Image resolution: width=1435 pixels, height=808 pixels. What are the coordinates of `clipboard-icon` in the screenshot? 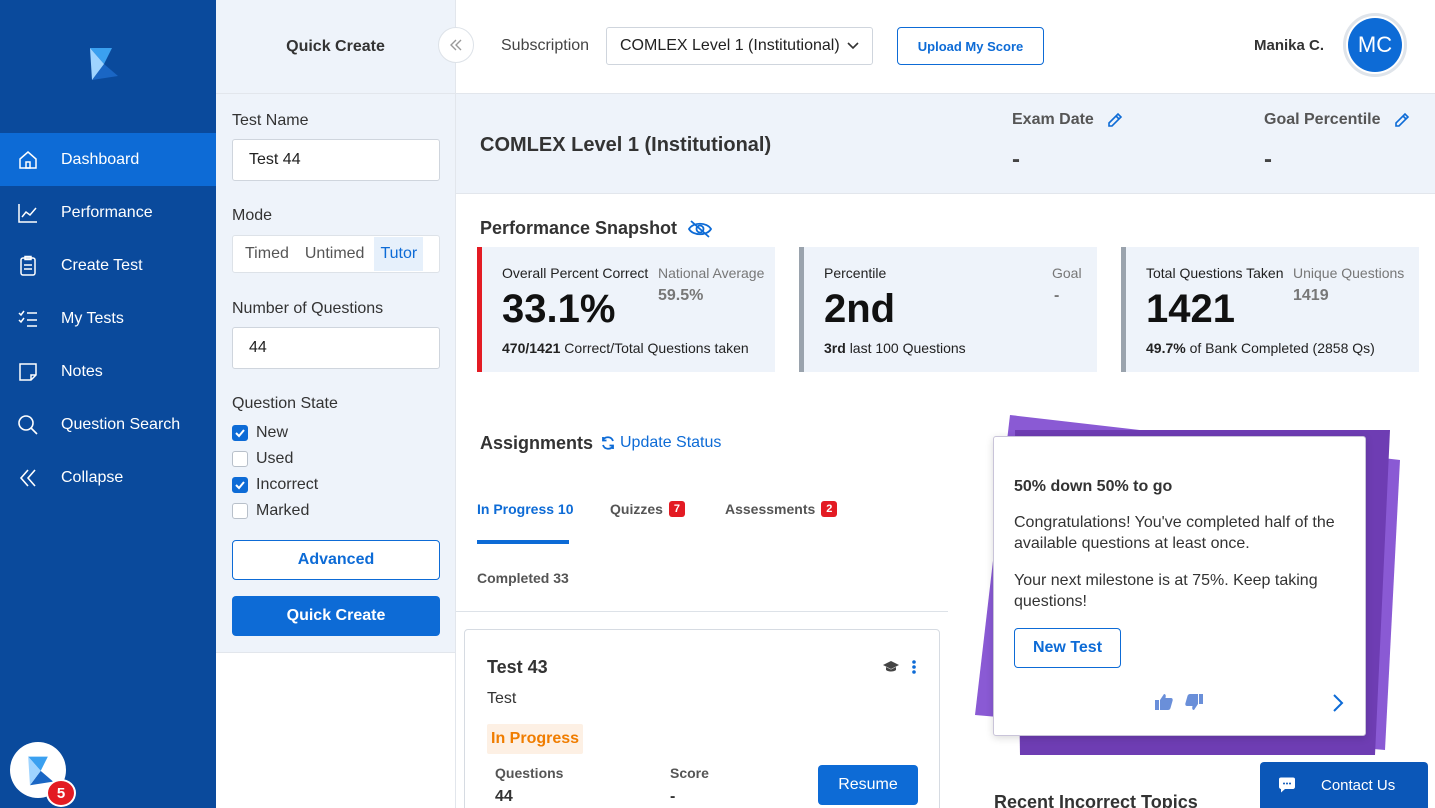 It's located at (28, 266).